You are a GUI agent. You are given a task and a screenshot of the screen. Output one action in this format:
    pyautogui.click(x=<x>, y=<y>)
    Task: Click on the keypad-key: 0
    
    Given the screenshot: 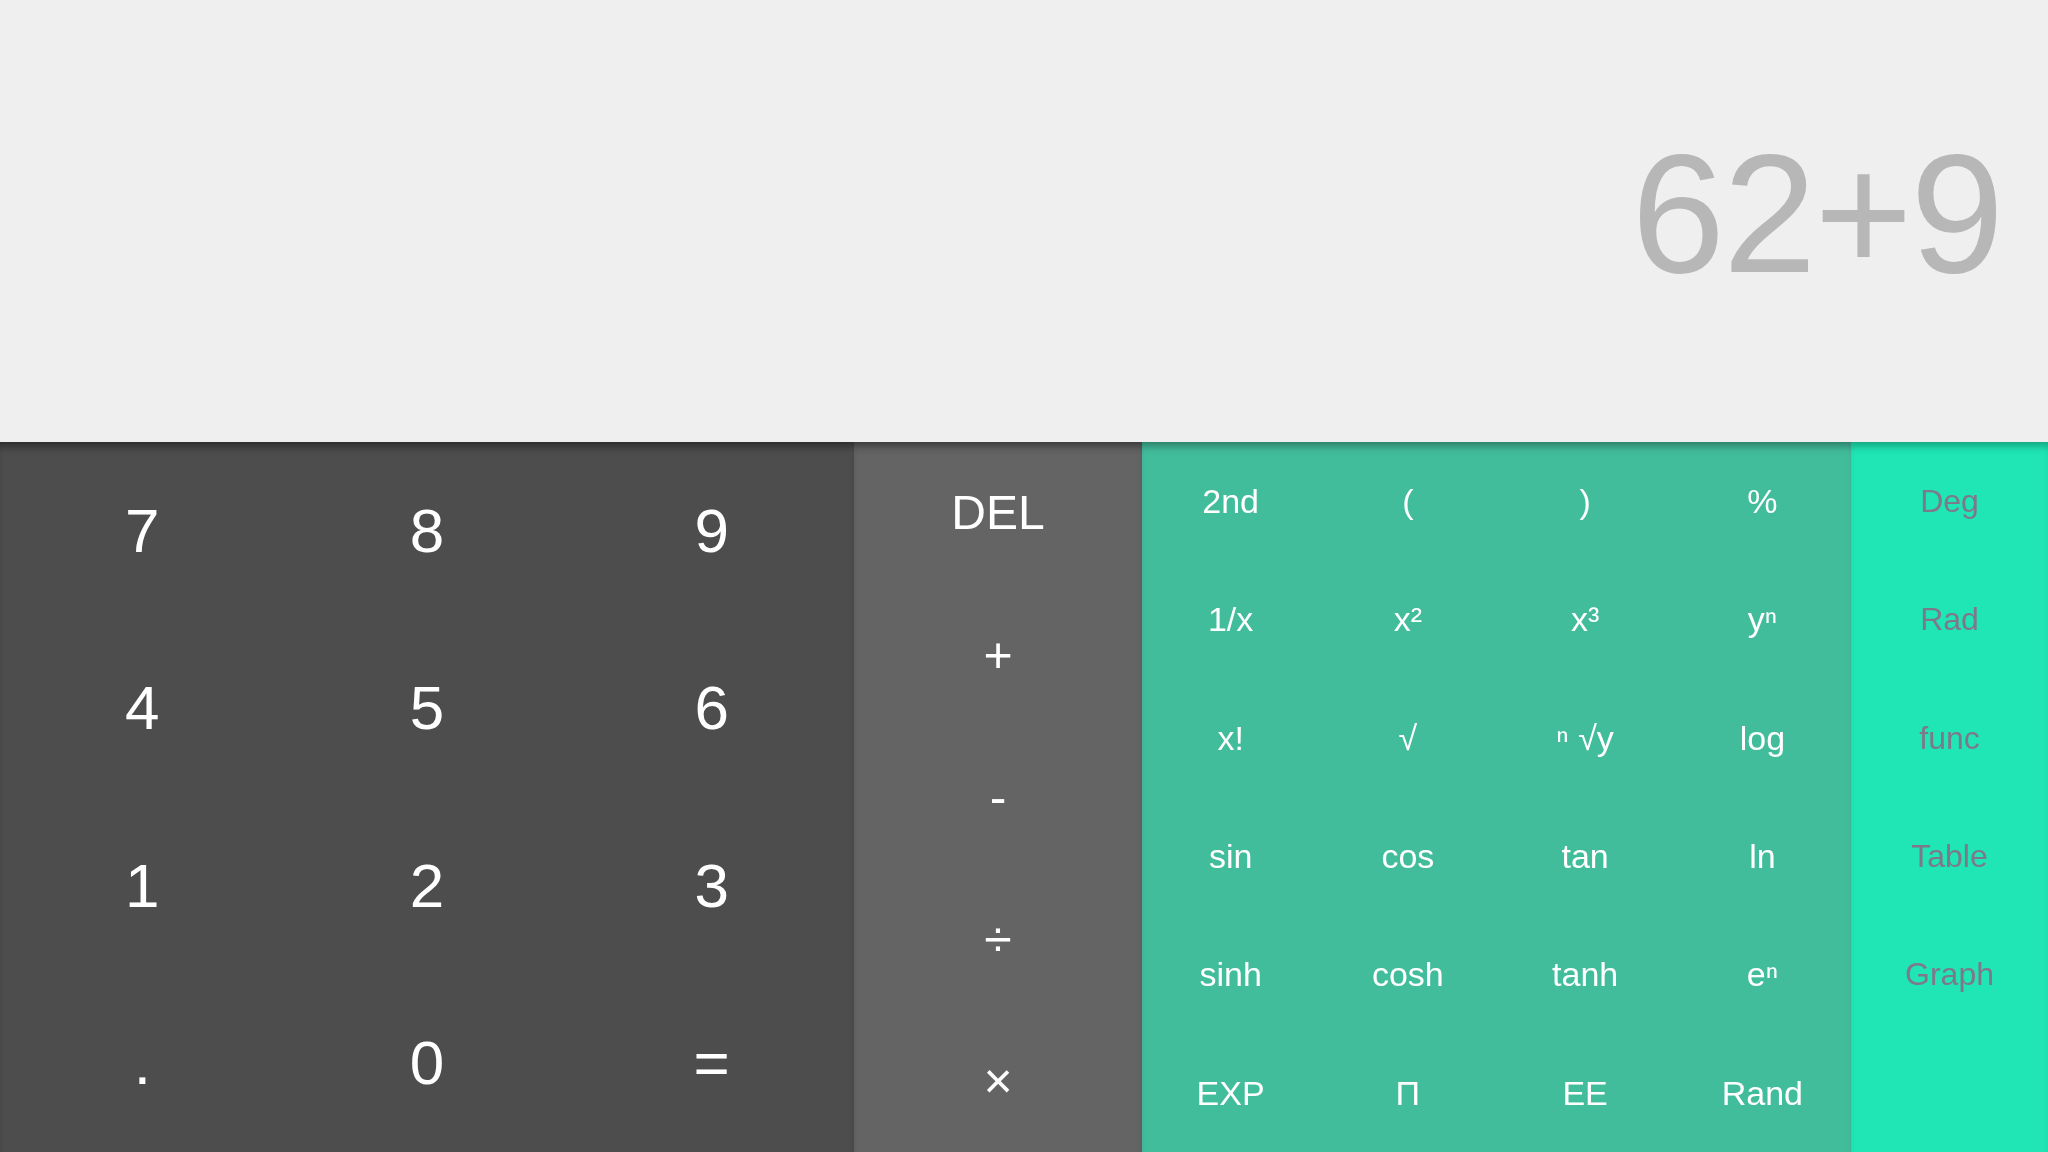 What is the action you would take?
    pyautogui.click(x=427, y=1063)
    